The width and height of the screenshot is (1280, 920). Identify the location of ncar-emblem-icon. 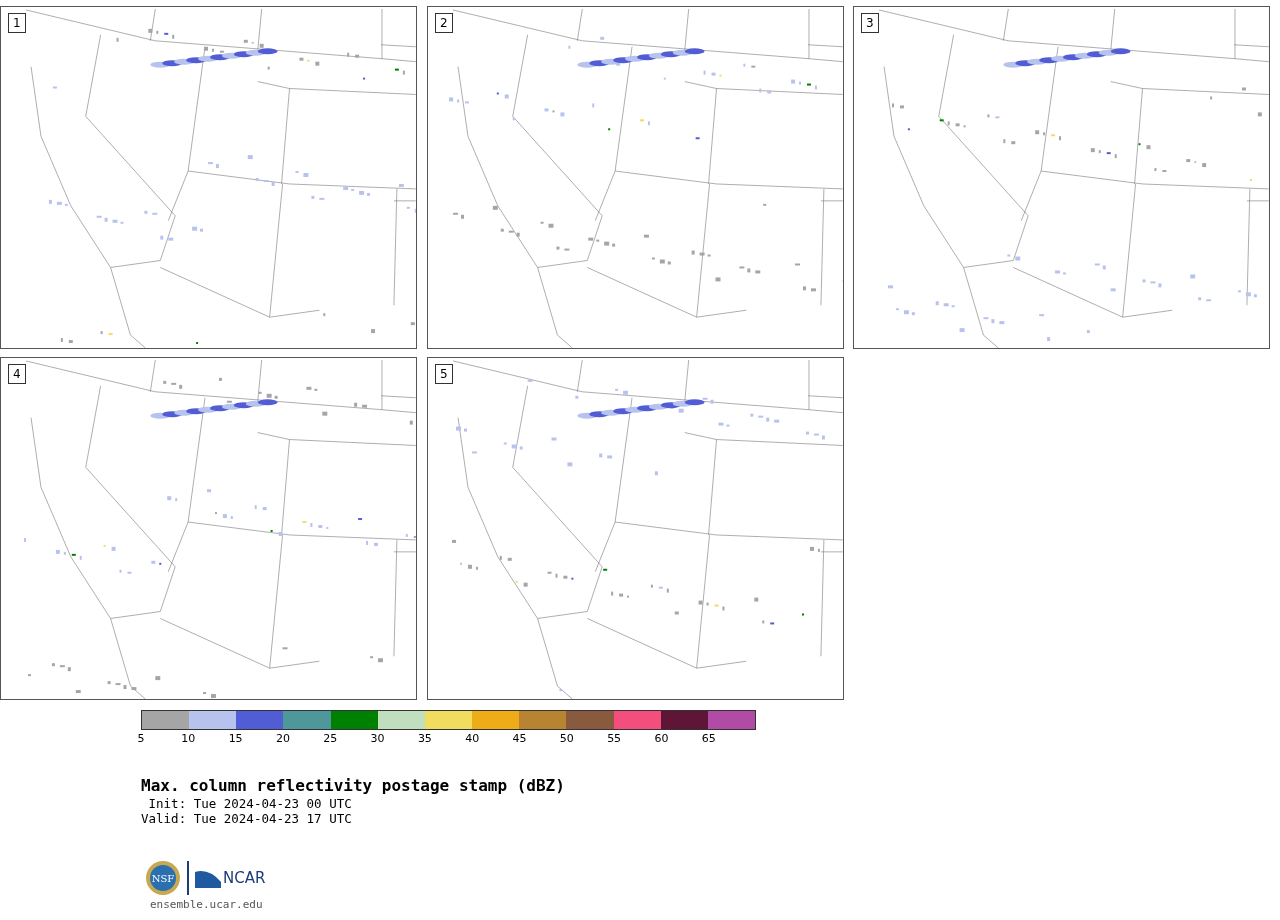
(208, 878).